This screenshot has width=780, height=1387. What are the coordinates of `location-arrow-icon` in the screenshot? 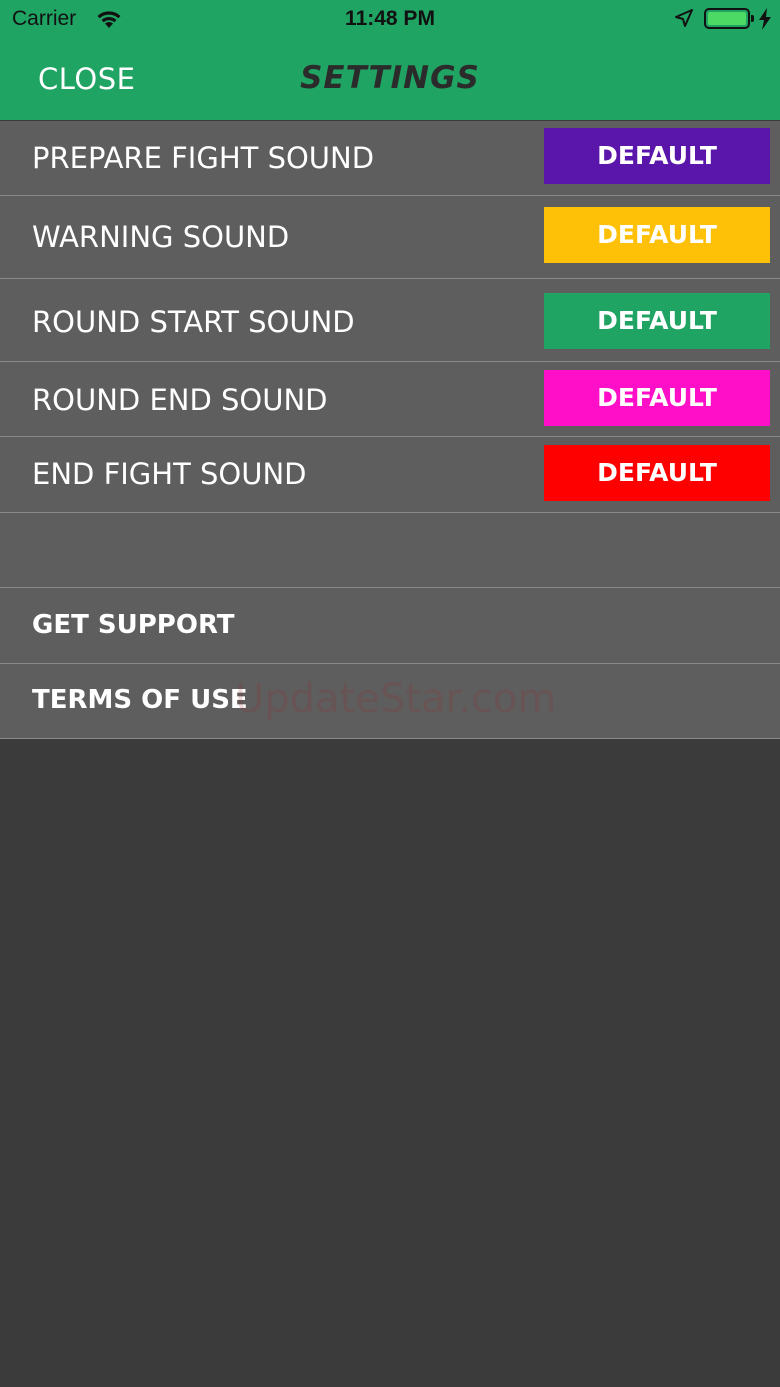 It's located at (684, 18).